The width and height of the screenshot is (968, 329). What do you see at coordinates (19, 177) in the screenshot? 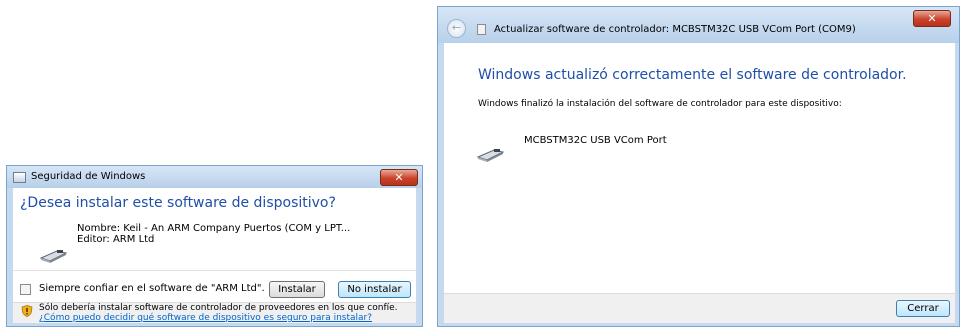
I see `window-icon` at bounding box center [19, 177].